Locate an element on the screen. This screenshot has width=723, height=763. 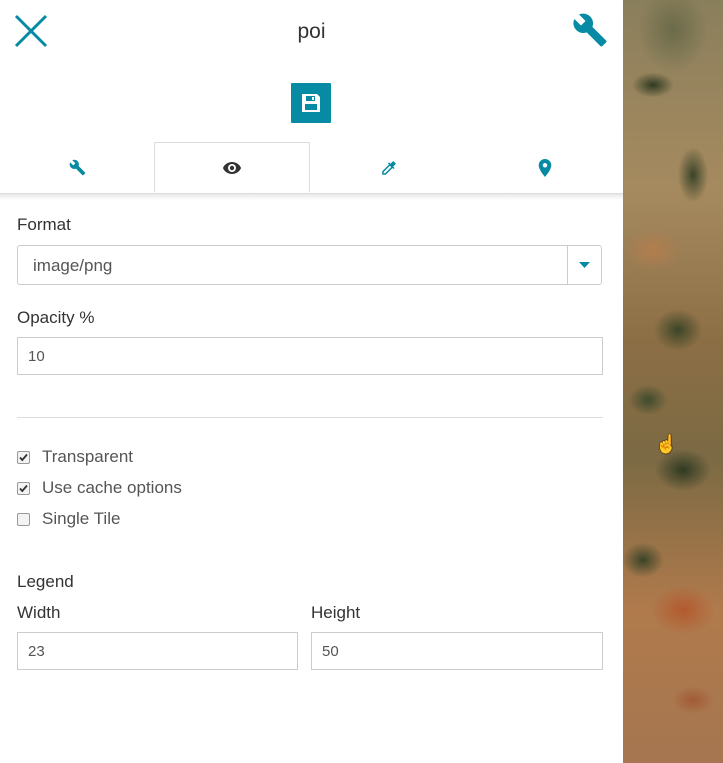
opacity-label: Opacity % is located at coordinates (56, 317).